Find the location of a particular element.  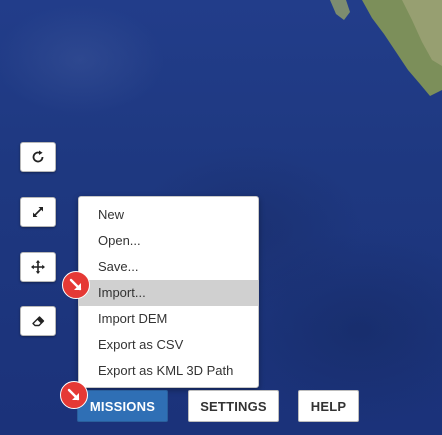

refresh-icon is located at coordinates (38, 156).